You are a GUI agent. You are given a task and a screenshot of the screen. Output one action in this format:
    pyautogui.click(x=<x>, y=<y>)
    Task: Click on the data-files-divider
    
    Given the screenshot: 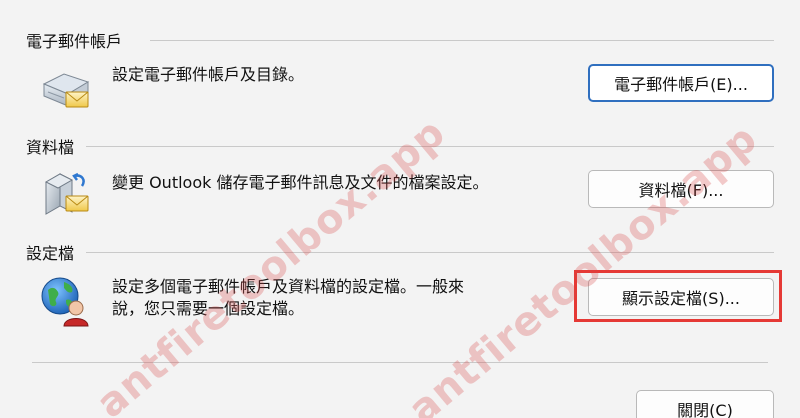 What is the action you would take?
    pyautogui.click(x=430, y=146)
    